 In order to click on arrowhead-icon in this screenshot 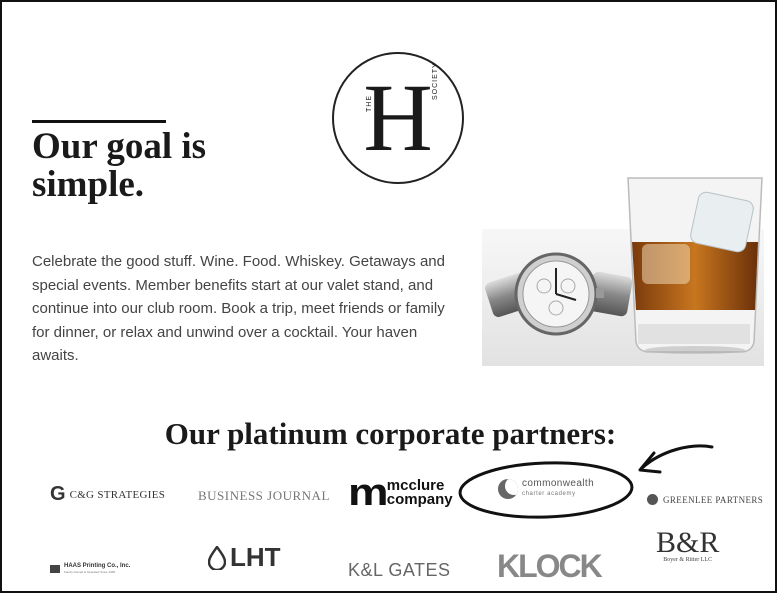, I will do `click(650, 462)`.